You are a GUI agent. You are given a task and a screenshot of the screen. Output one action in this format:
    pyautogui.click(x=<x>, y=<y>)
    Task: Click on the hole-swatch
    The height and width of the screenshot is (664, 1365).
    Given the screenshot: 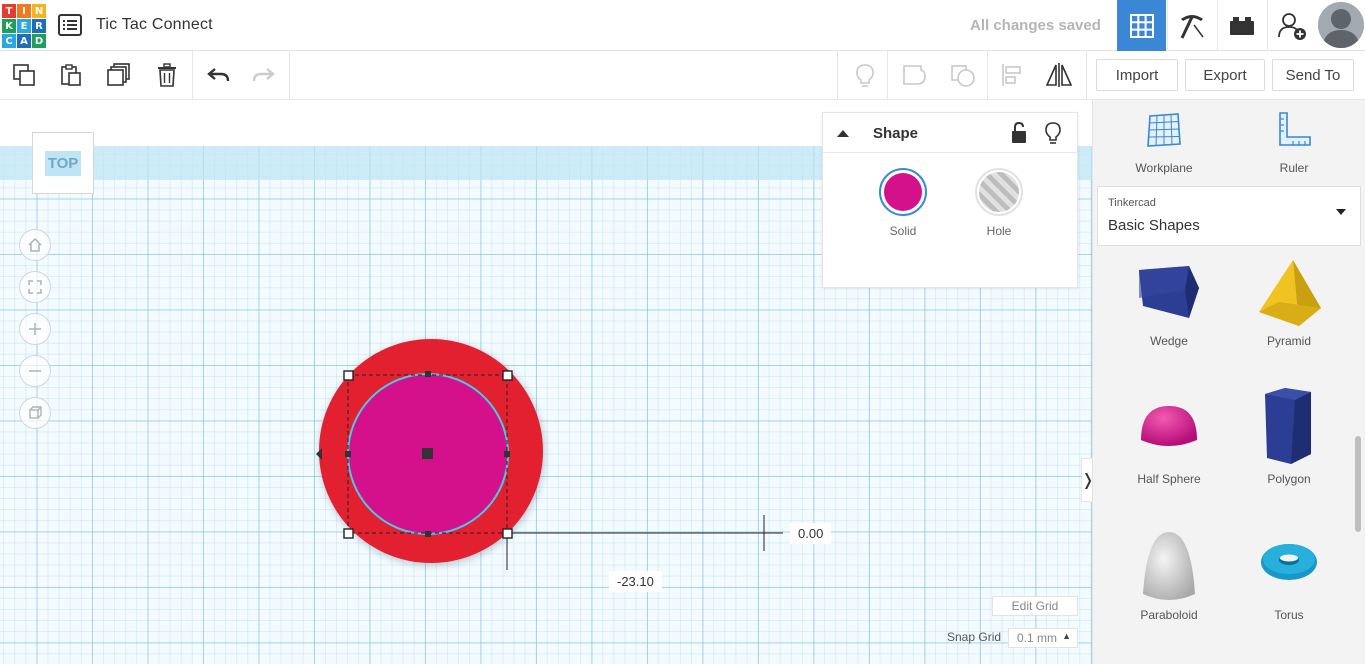 What is the action you would take?
    pyautogui.click(x=999, y=192)
    